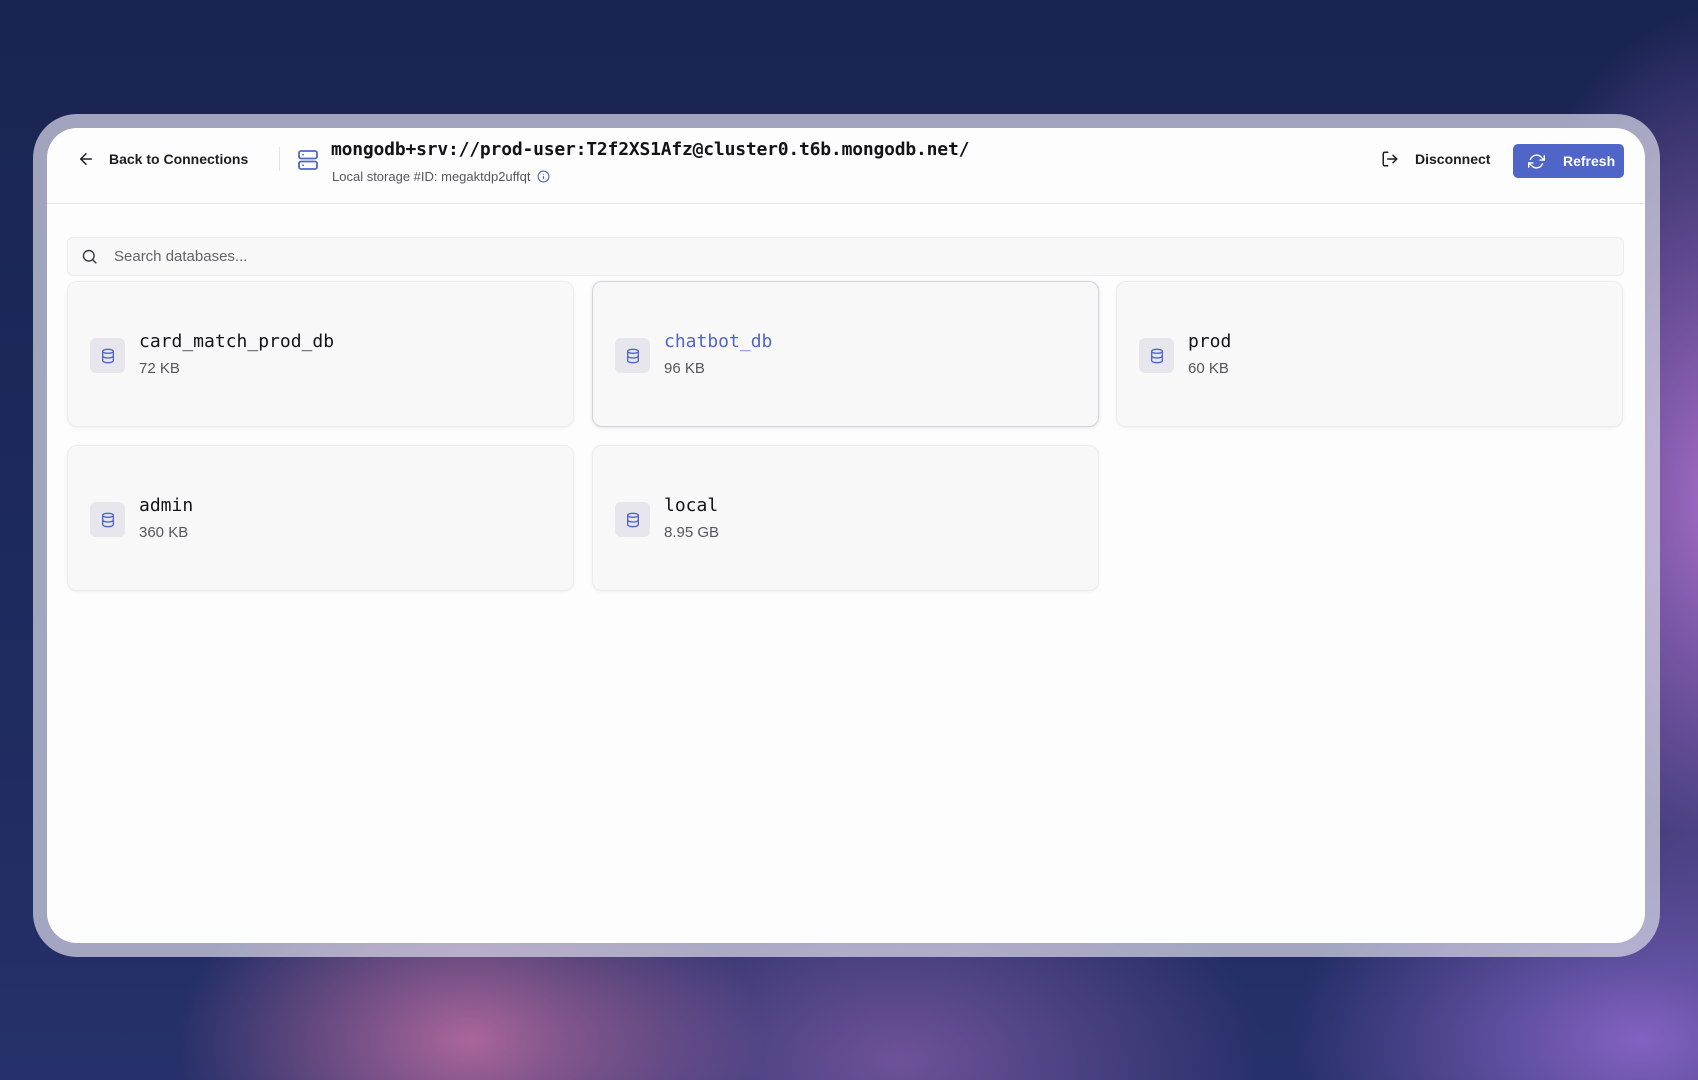 This screenshot has height=1080, width=1698. What do you see at coordinates (684, 368) in the screenshot?
I see `database-size: 96 KB` at bounding box center [684, 368].